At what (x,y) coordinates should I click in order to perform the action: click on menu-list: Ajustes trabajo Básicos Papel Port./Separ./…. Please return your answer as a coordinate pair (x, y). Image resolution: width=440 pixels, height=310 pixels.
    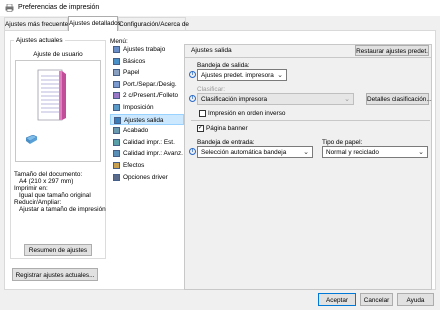
    Looking at the image, I should click on (147, 167).